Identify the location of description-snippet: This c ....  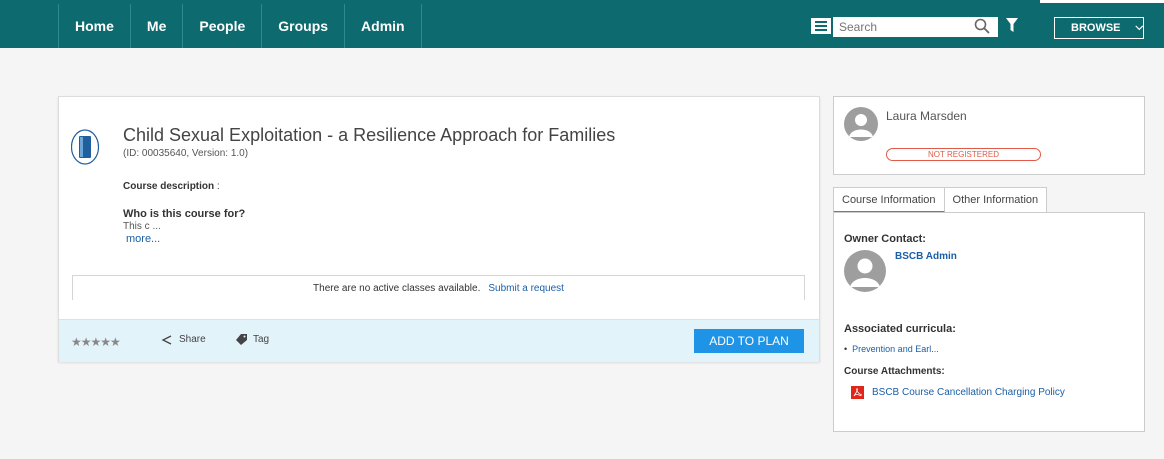
(142, 226).